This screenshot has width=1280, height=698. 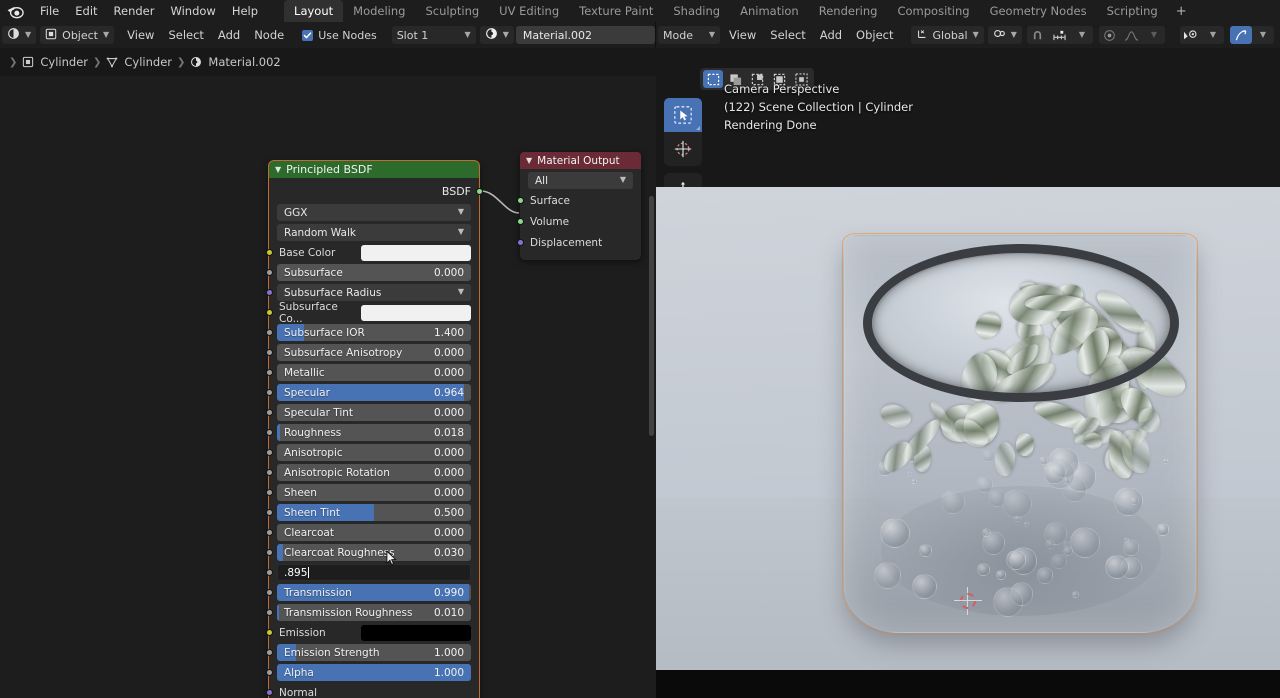 I want to click on node-dropdown-row: GGX ▼, so click(x=374, y=212).